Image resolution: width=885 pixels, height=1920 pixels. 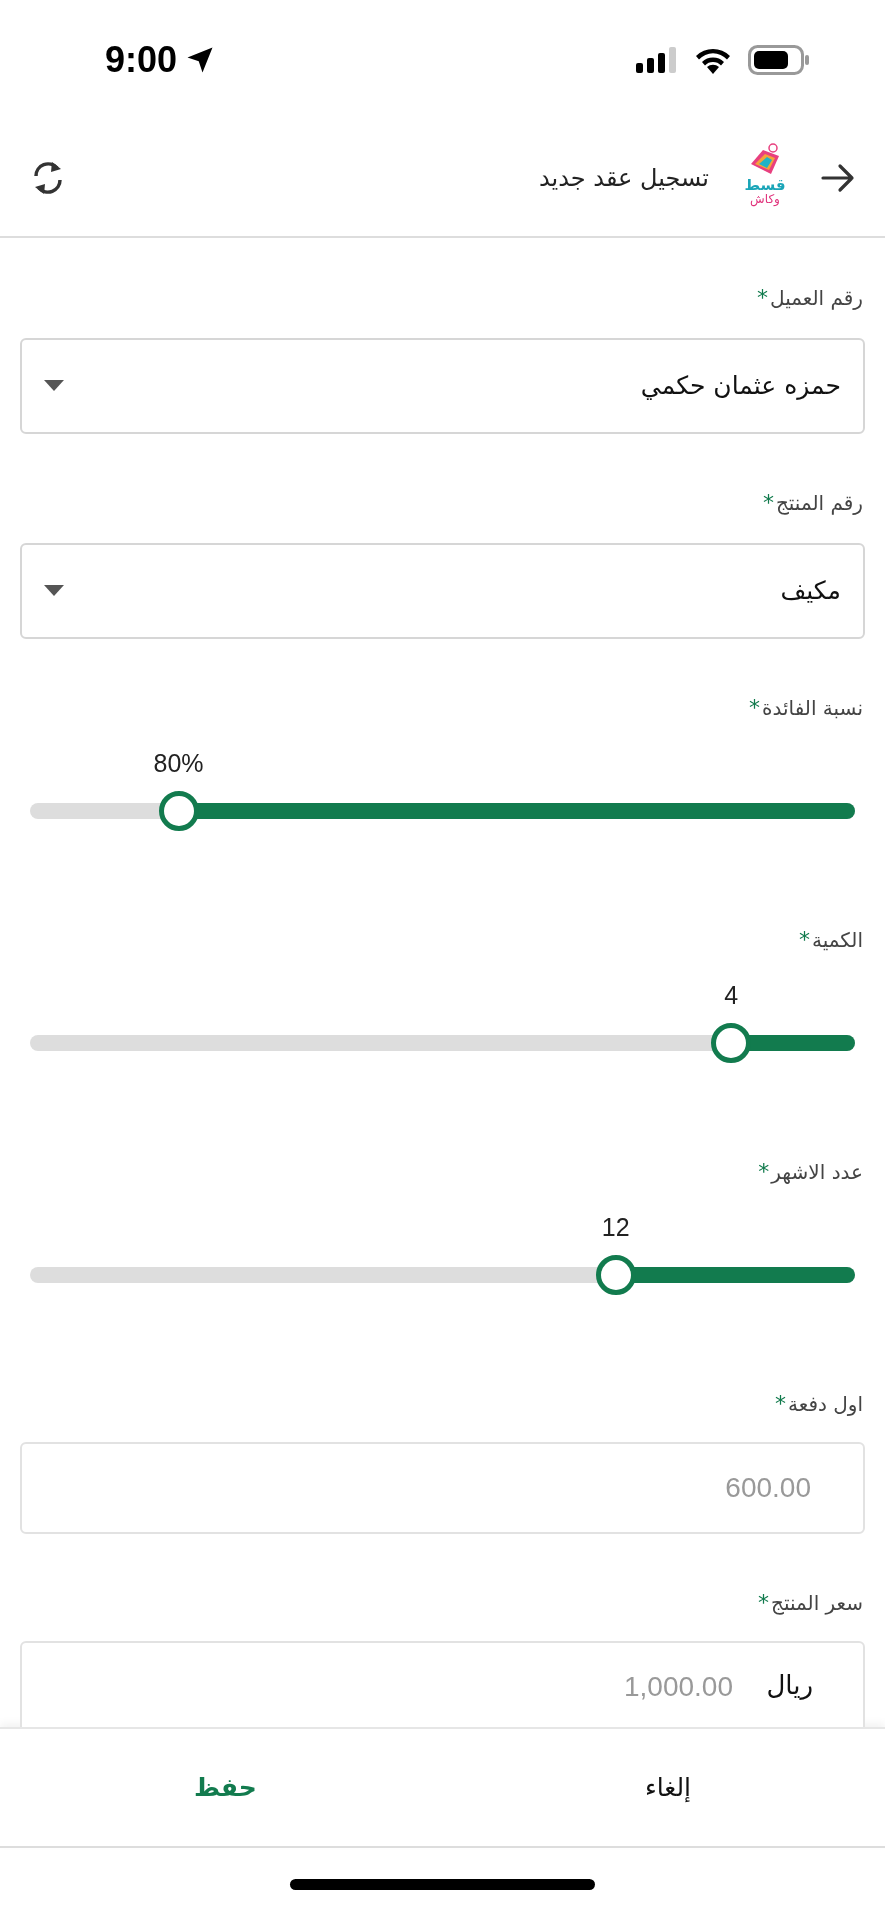 What do you see at coordinates (812, 708) in the screenshot?
I see `field-label: نسبة الفائدة` at bounding box center [812, 708].